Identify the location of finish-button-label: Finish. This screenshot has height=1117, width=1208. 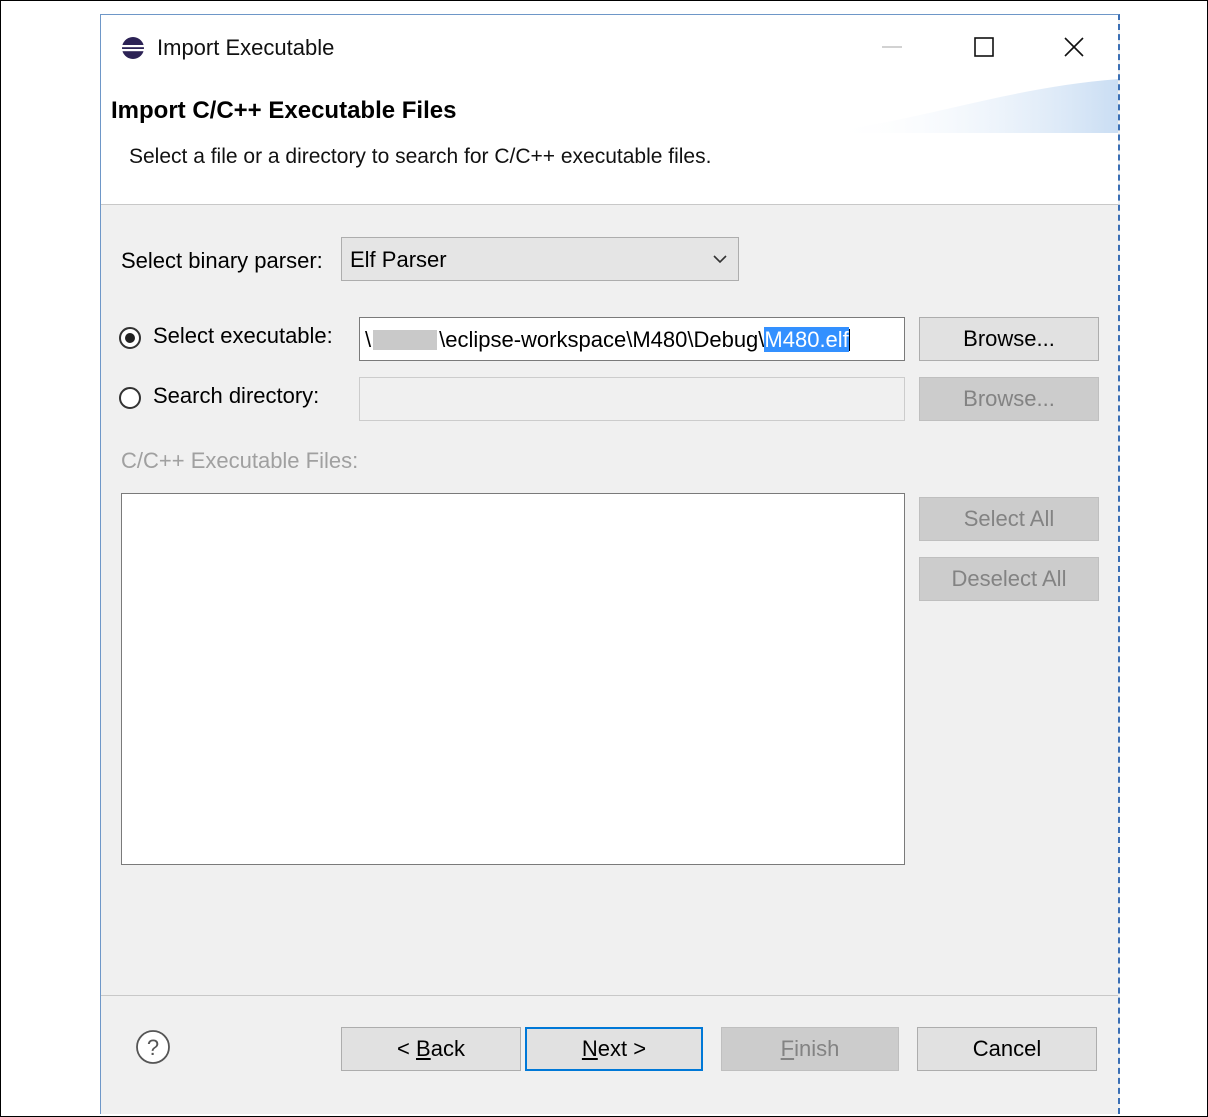
(810, 1048).